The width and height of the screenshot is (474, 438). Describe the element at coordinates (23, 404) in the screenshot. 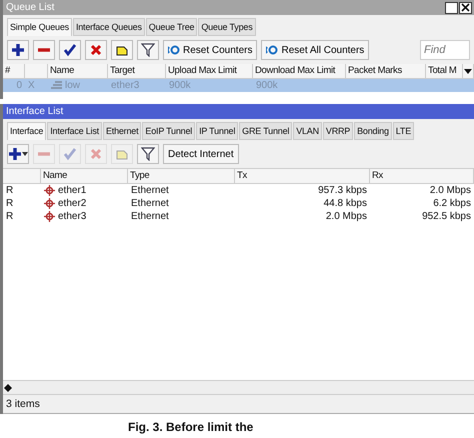

I see `item-count: 3 items` at that location.